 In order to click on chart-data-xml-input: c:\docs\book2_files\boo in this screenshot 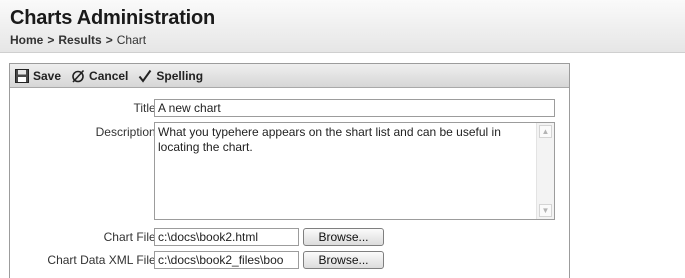, I will do `click(226, 260)`.